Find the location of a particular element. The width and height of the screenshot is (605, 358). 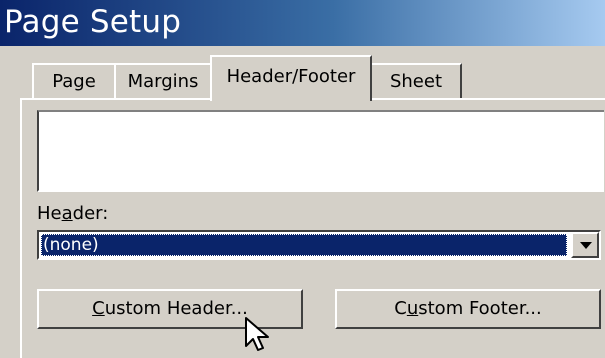

tab-margins-label: Margins is located at coordinates (163, 81).